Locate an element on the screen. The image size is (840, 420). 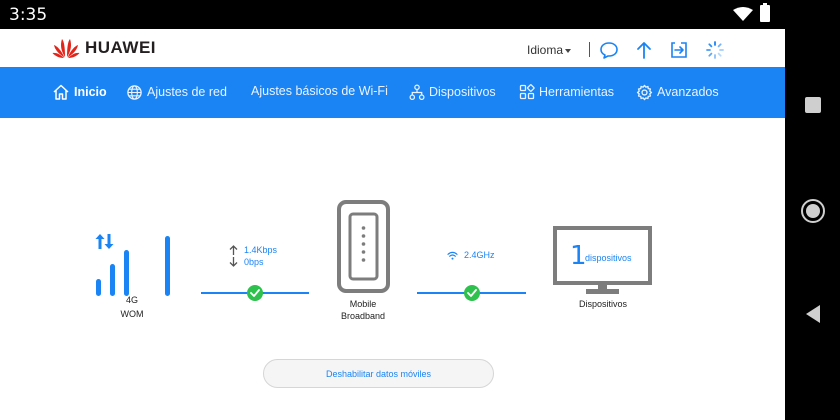
back-button is located at coordinates (812, 314).